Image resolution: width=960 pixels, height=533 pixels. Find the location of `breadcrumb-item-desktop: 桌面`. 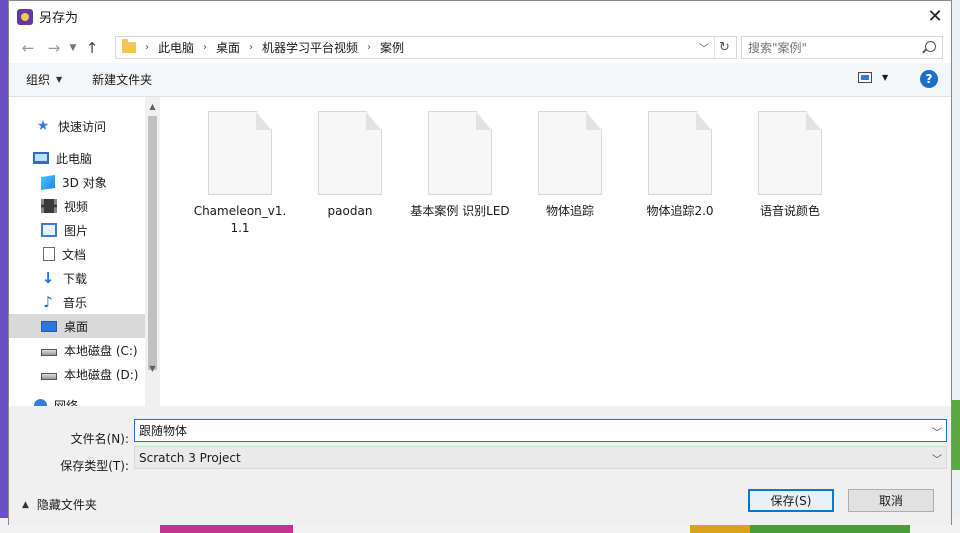

breadcrumb-item-desktop: 桌面 is located at coordinates (228, 47).